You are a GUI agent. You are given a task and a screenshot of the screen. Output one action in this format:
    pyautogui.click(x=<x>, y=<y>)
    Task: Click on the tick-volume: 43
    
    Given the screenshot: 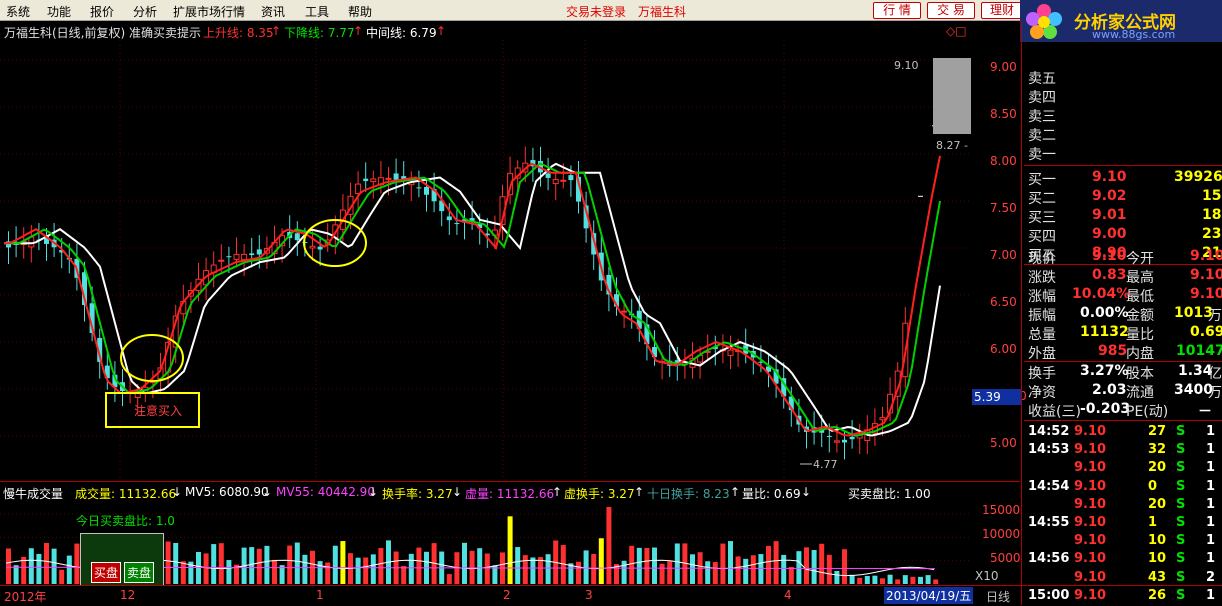 What is the action you would take?
    pyautogui.click(x=1157, y=577)
    